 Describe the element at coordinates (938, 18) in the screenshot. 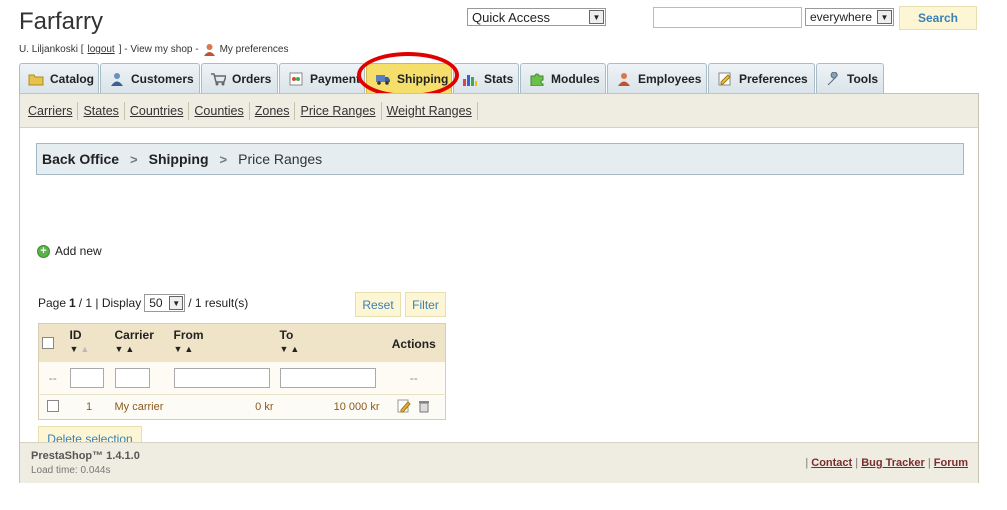

I see `search-button: Search` at that location.